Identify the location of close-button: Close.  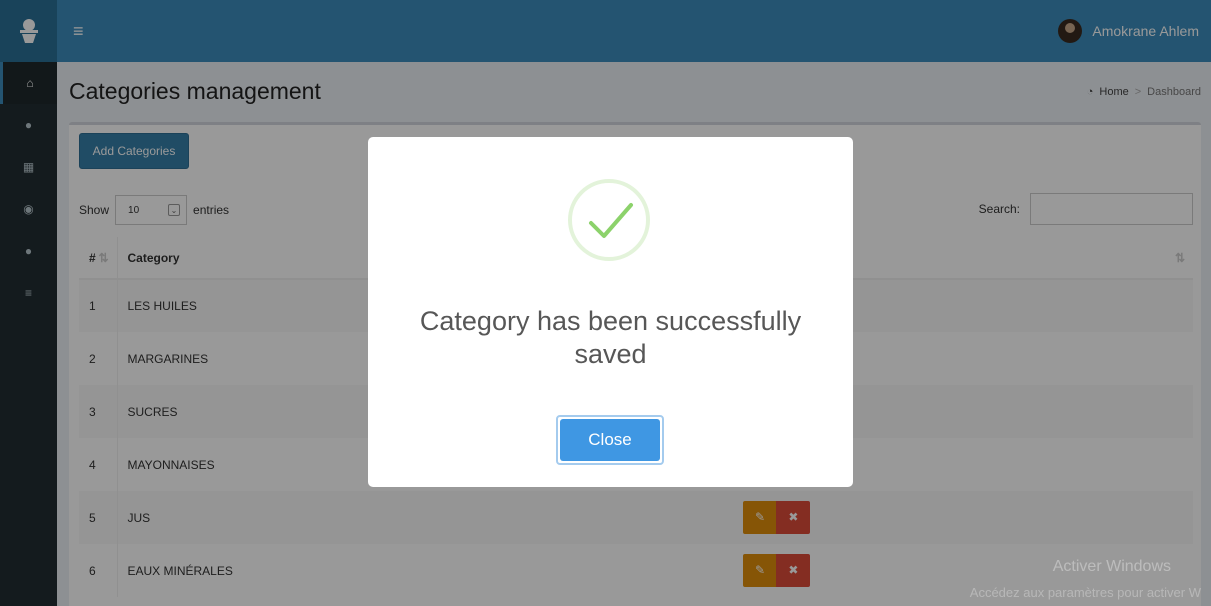
(610, 440).